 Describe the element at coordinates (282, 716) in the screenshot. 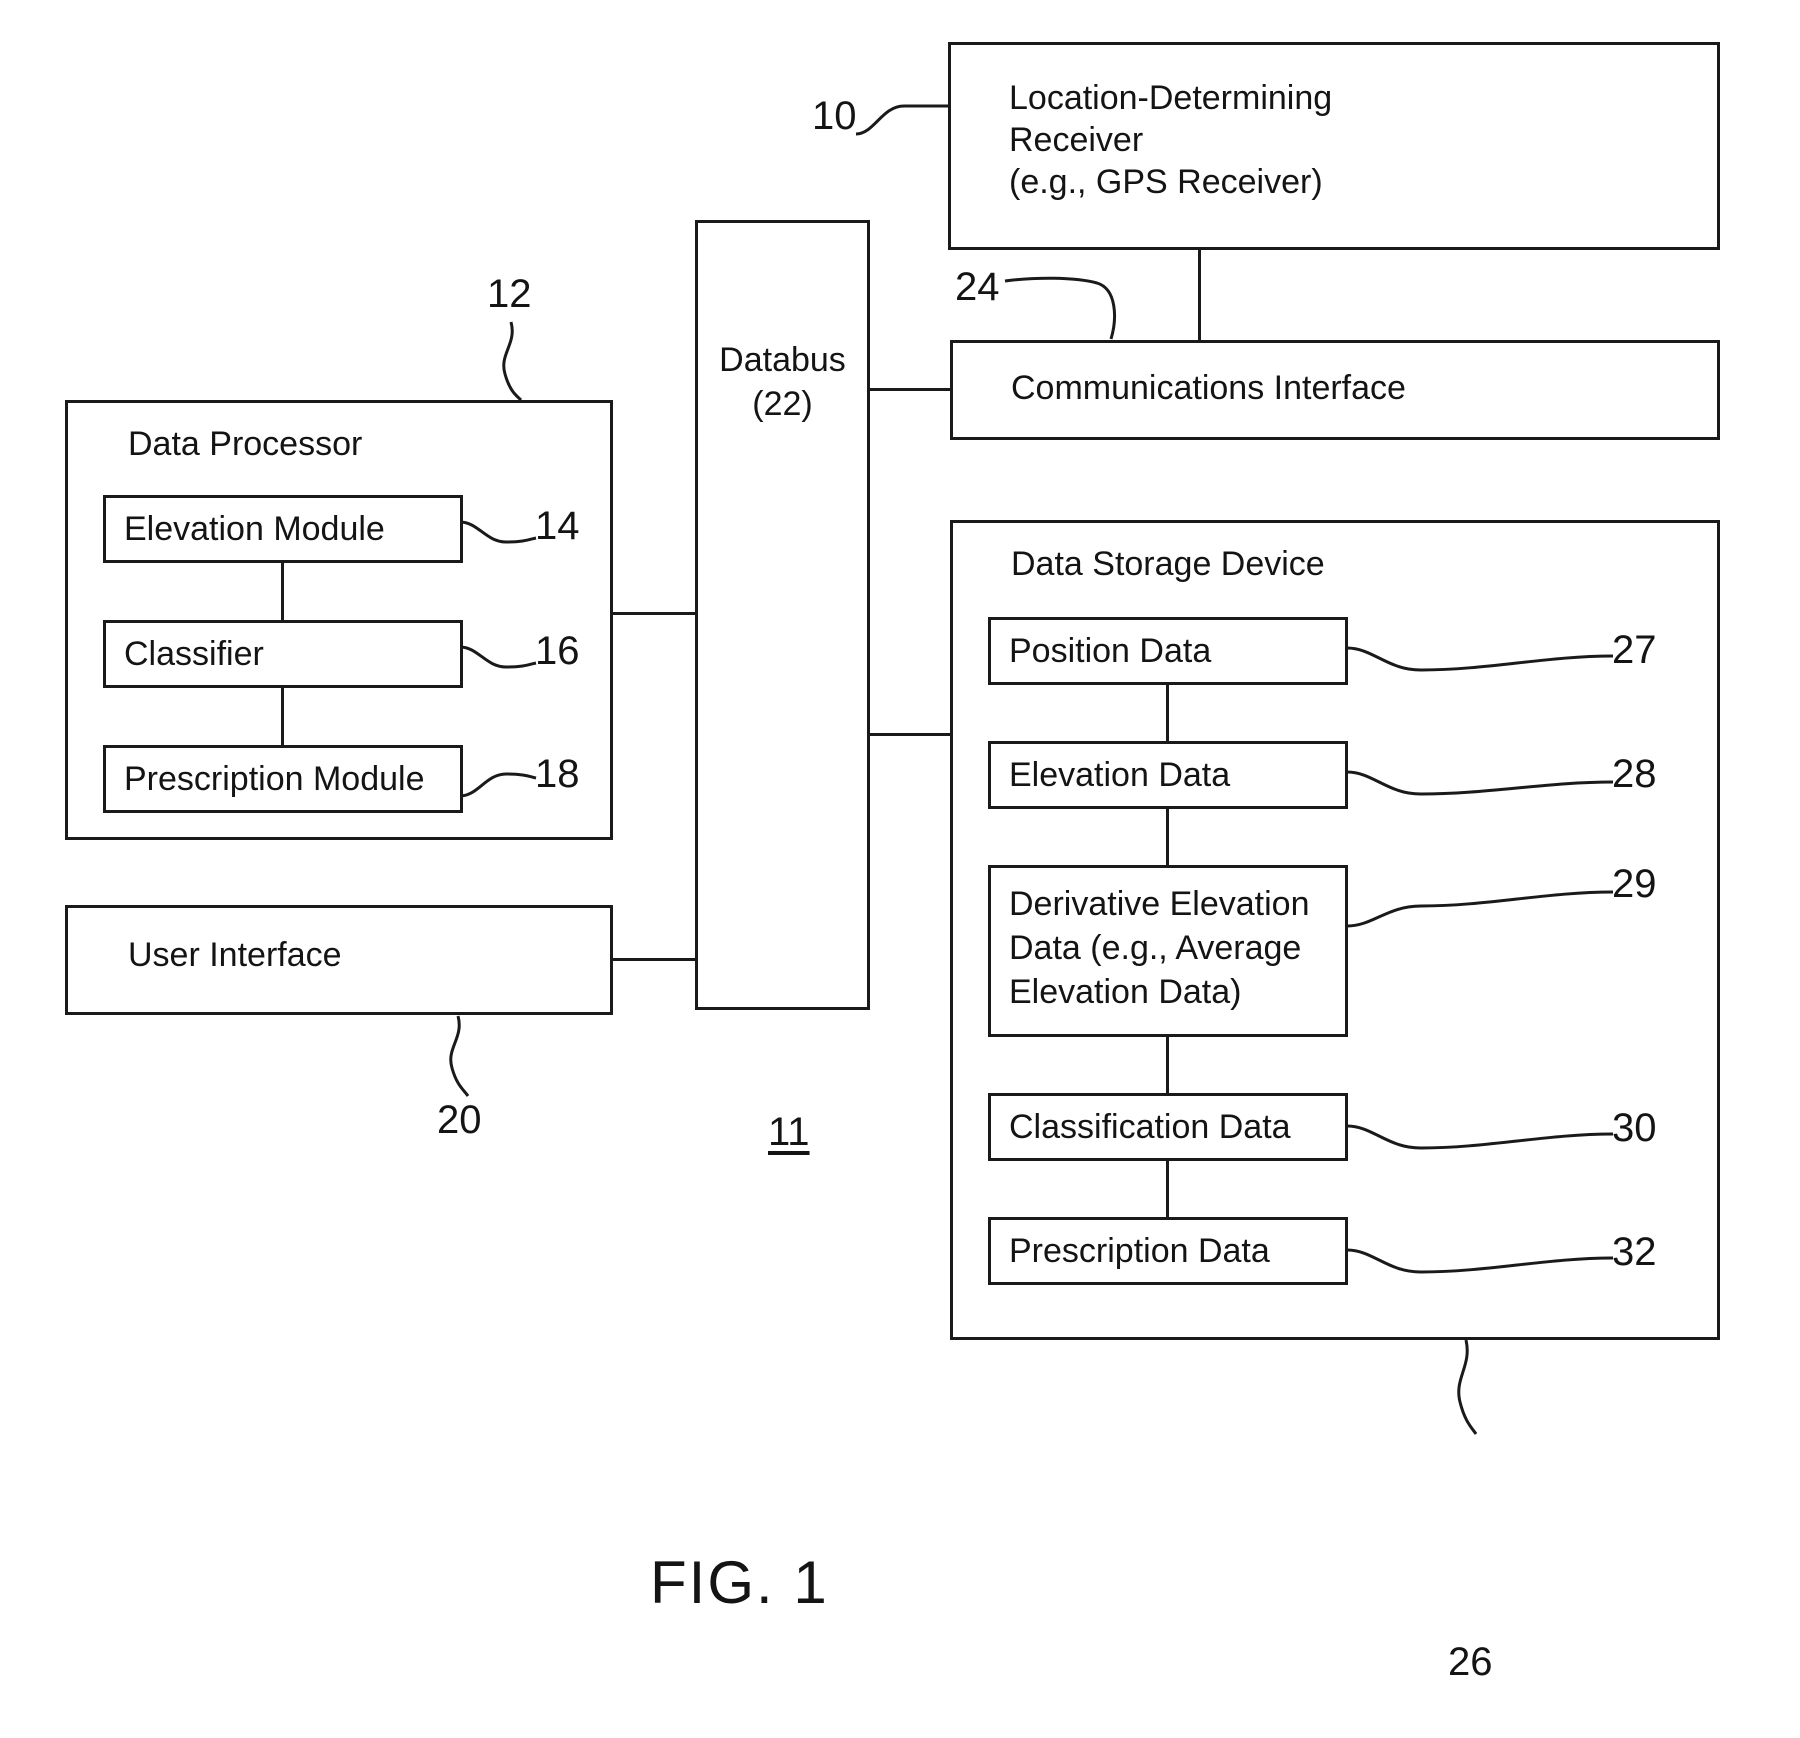

I see `connector-classifier-to-prescription` at that location.